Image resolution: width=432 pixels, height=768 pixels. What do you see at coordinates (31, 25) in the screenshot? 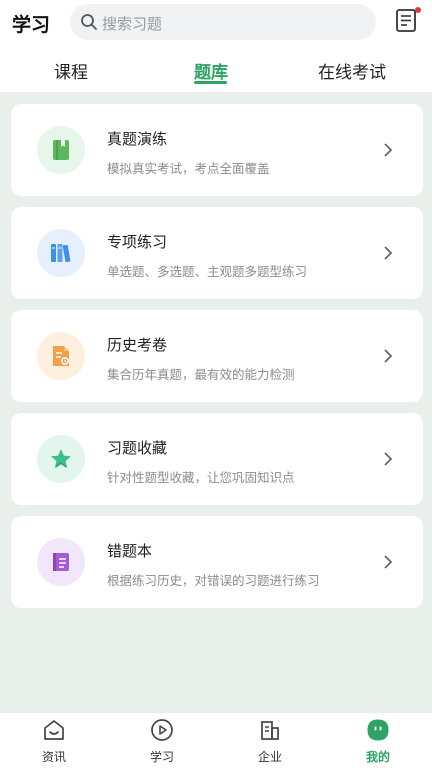
I see `page-title: 学习` at bounding box center [31, 25].